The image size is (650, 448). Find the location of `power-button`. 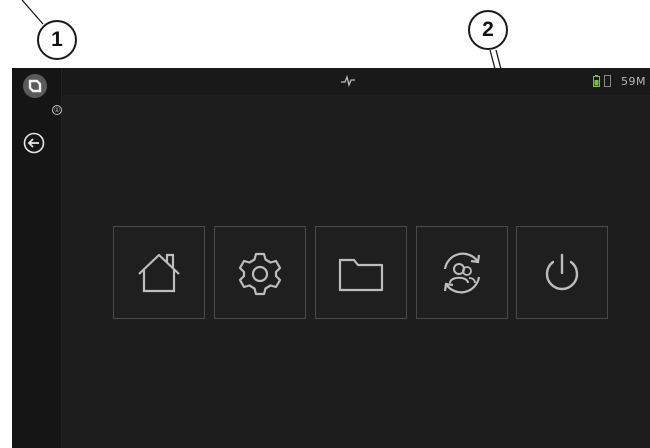

power-button is located at coordinates (562, 272).